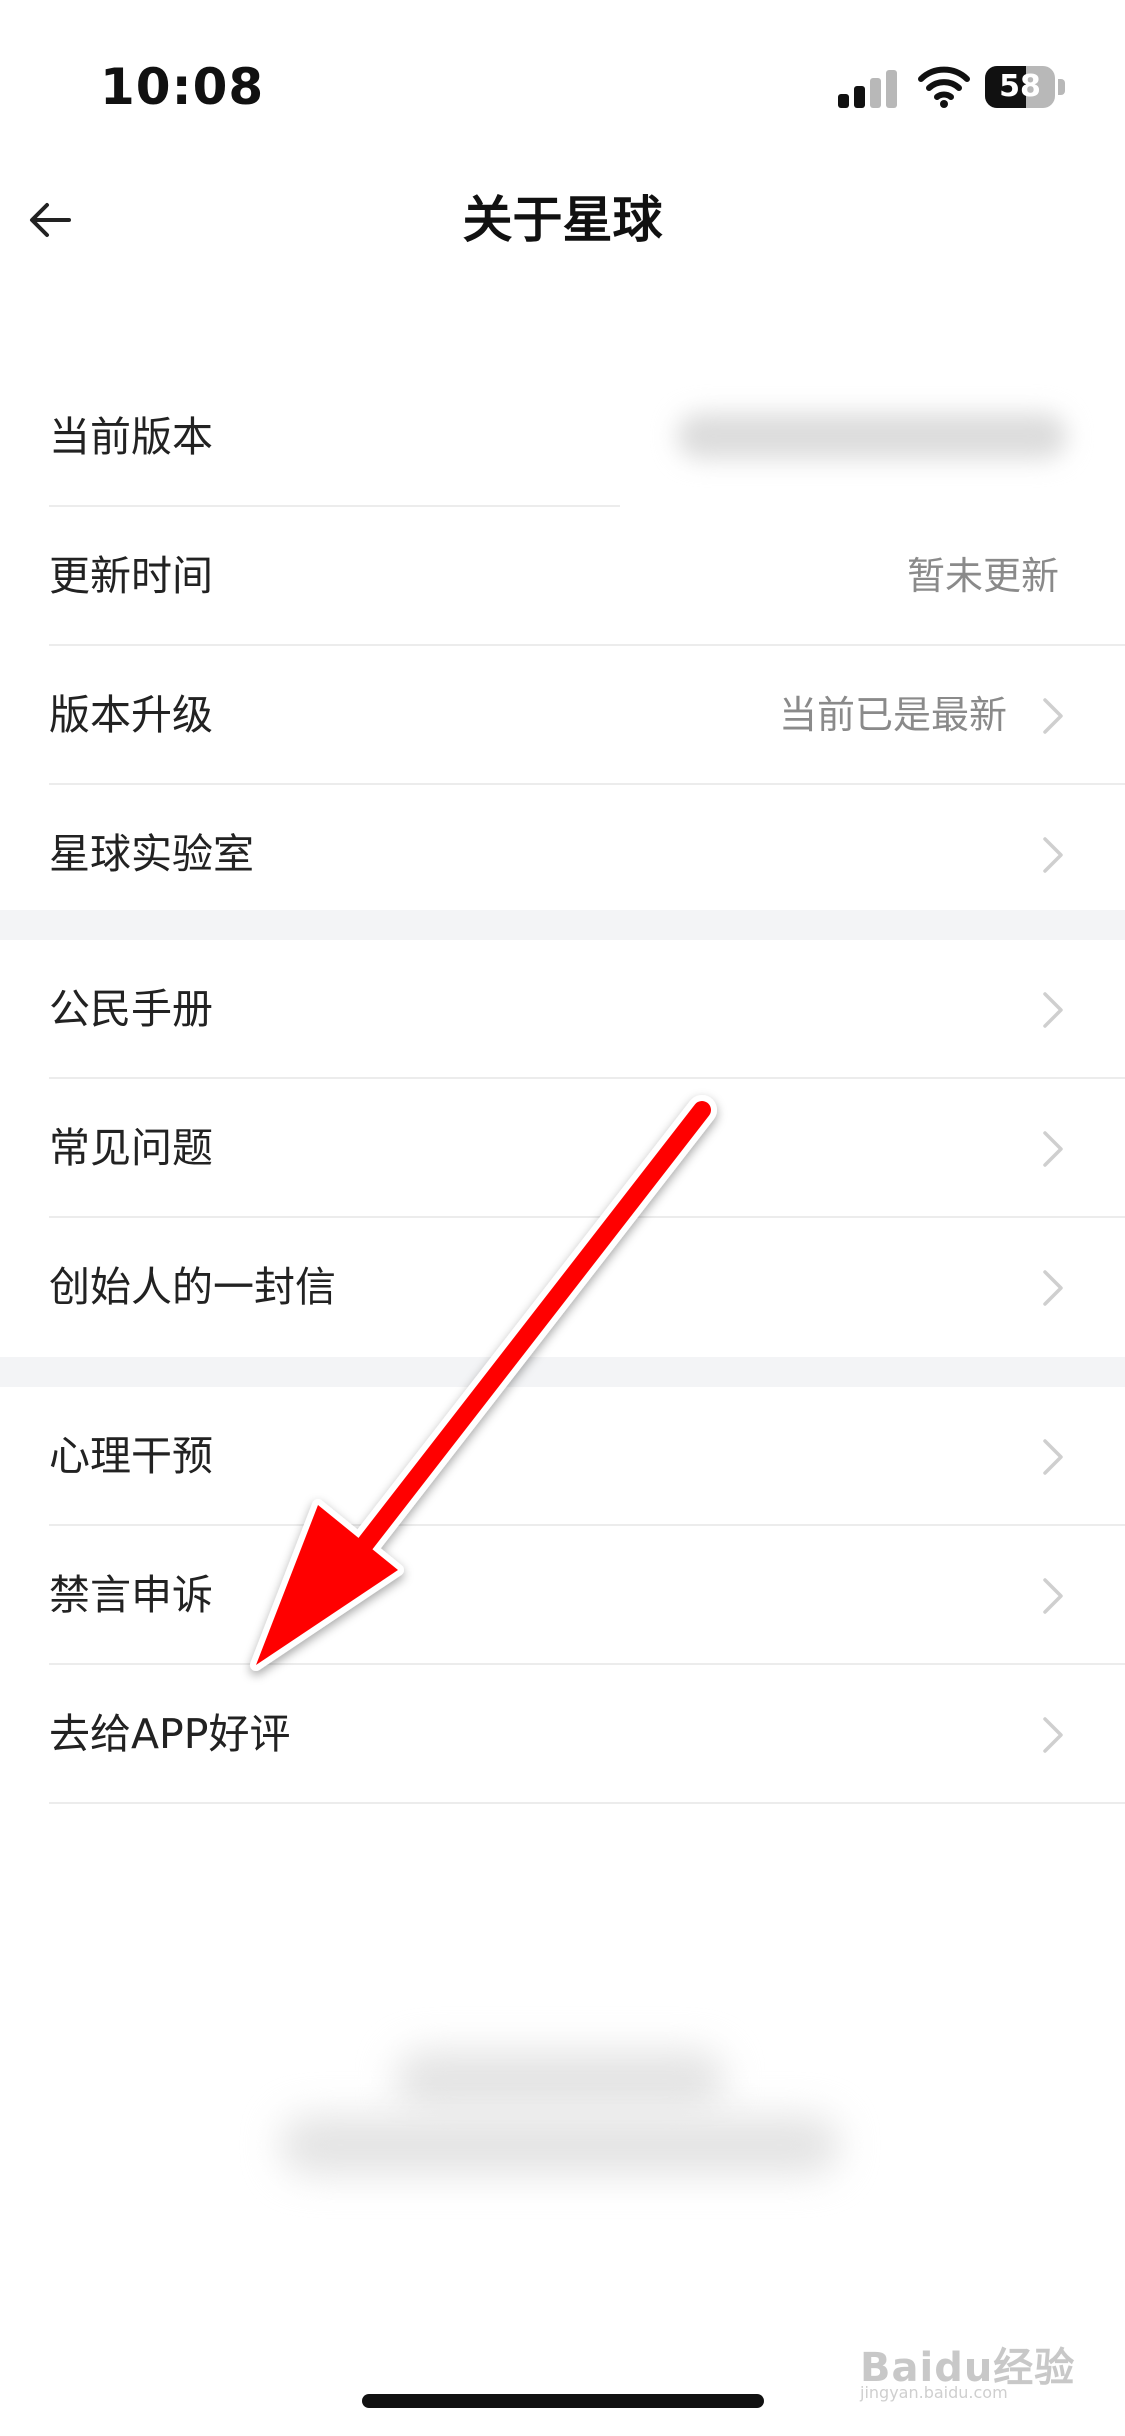 The width and height of the screenshot is (1125, 2436). I want to click on list-item-citizen-handbook: 公民手册, so click(562, 1009).